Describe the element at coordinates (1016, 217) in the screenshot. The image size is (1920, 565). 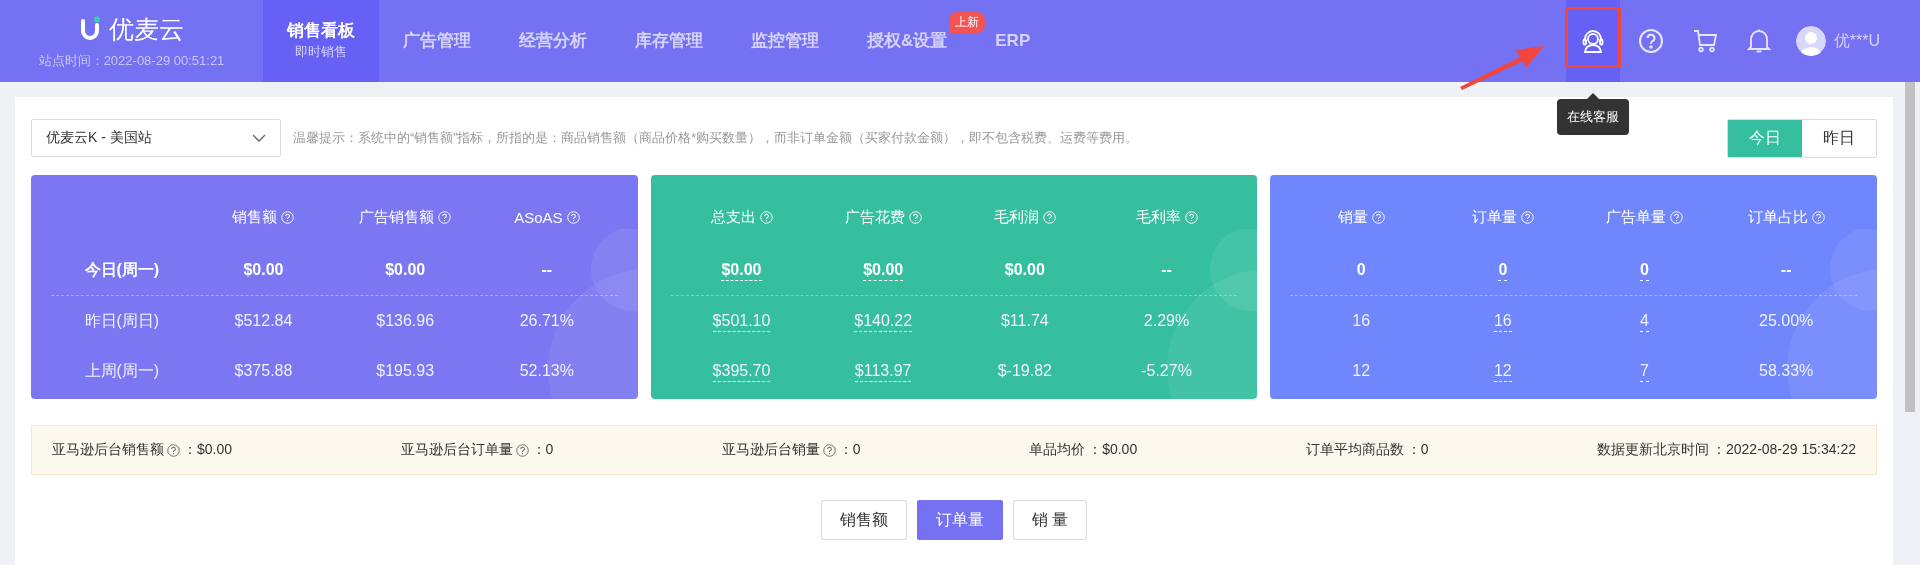
I see `column-header: 毛利润` at that location.